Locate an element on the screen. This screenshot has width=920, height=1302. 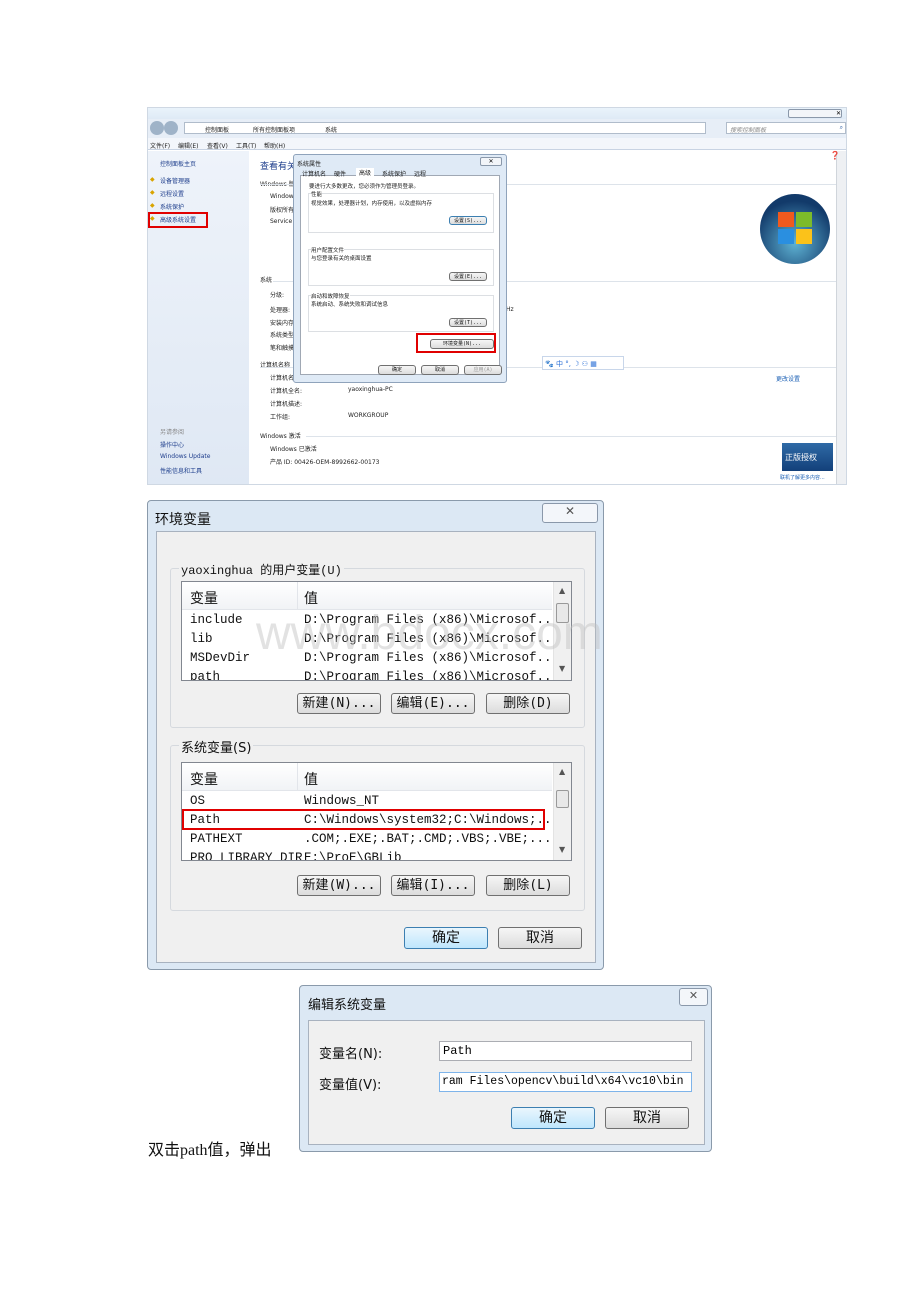
edition-row: 版权所有 is located at coordinates (282, 210).